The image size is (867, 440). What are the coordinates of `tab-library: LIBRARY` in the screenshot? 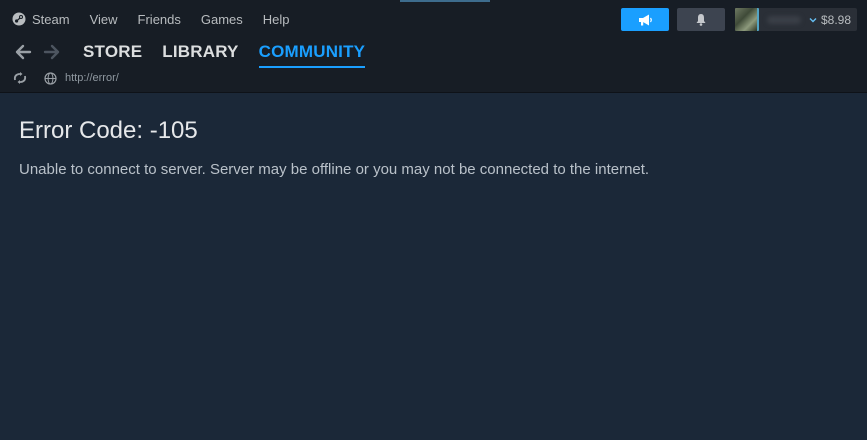 It's located at (200, 52).